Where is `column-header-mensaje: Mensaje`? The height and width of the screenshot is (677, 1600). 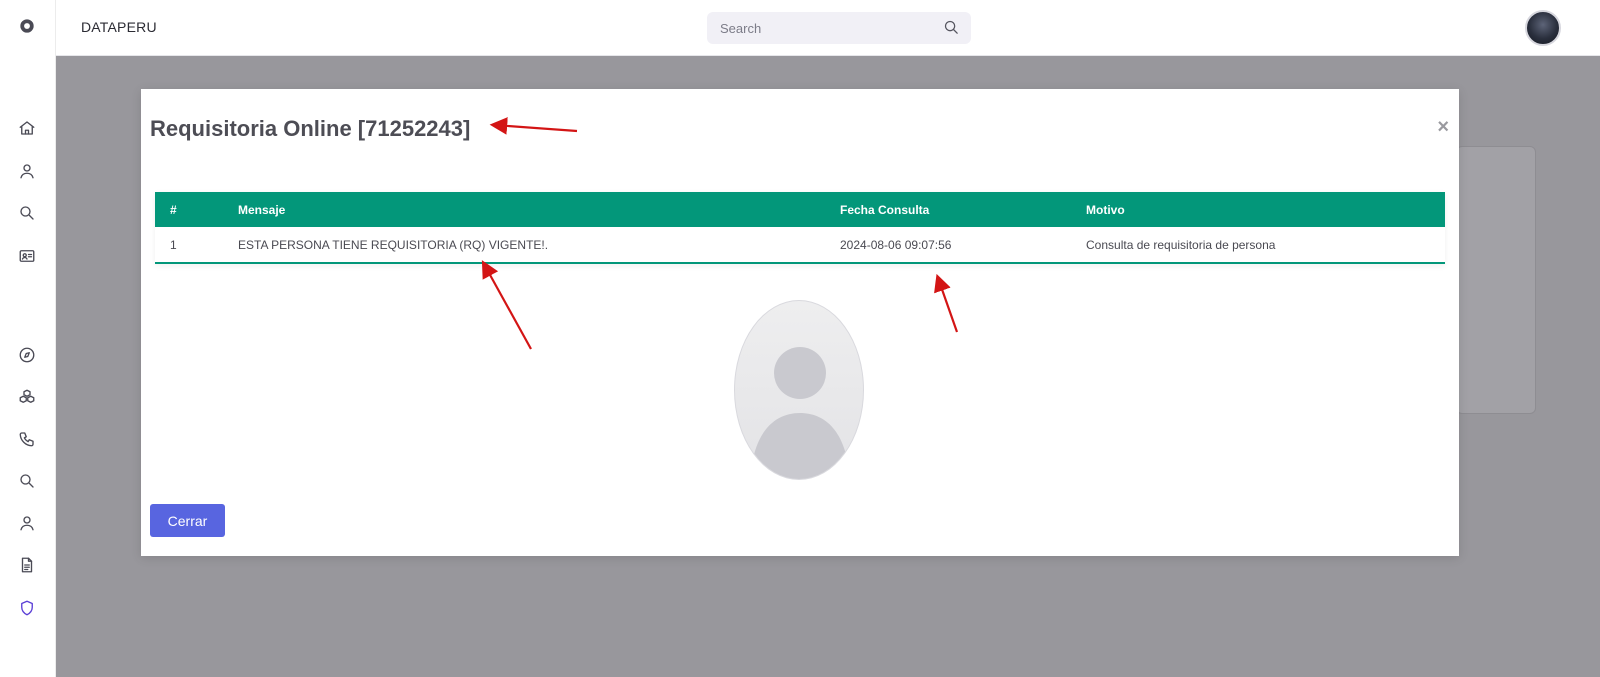
column-header-mensaje: Mensaje is located at coordinates (524, 209).